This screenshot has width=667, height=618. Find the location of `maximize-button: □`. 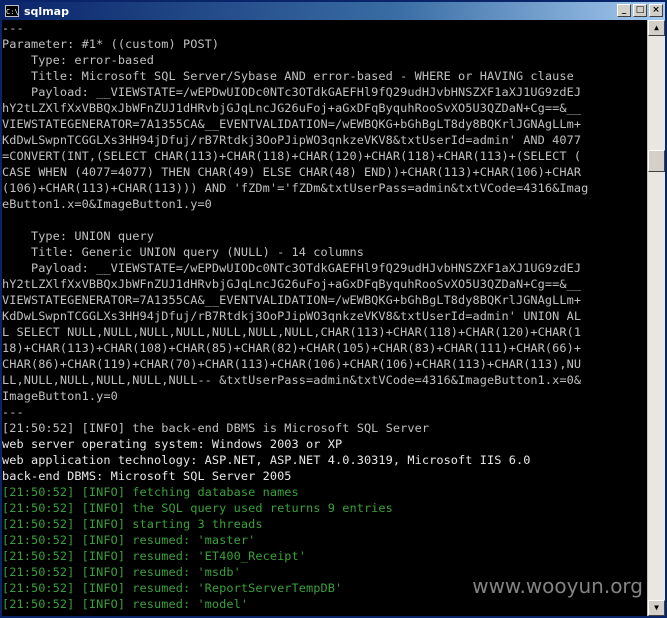

maximize-button: □ is located at coordinates (640, 10).